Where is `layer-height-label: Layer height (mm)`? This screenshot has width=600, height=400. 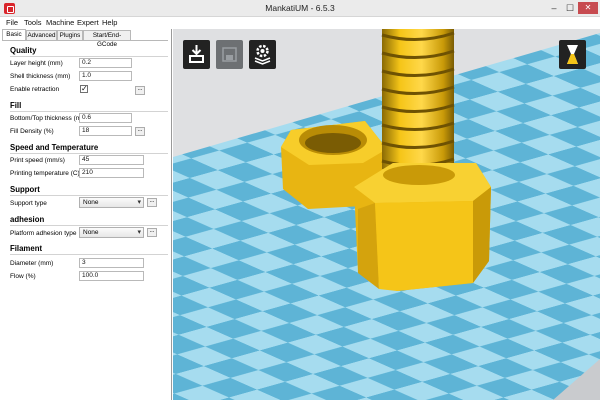
layer-height-label: Layer height (mm) is located at coordinates (36, 63).